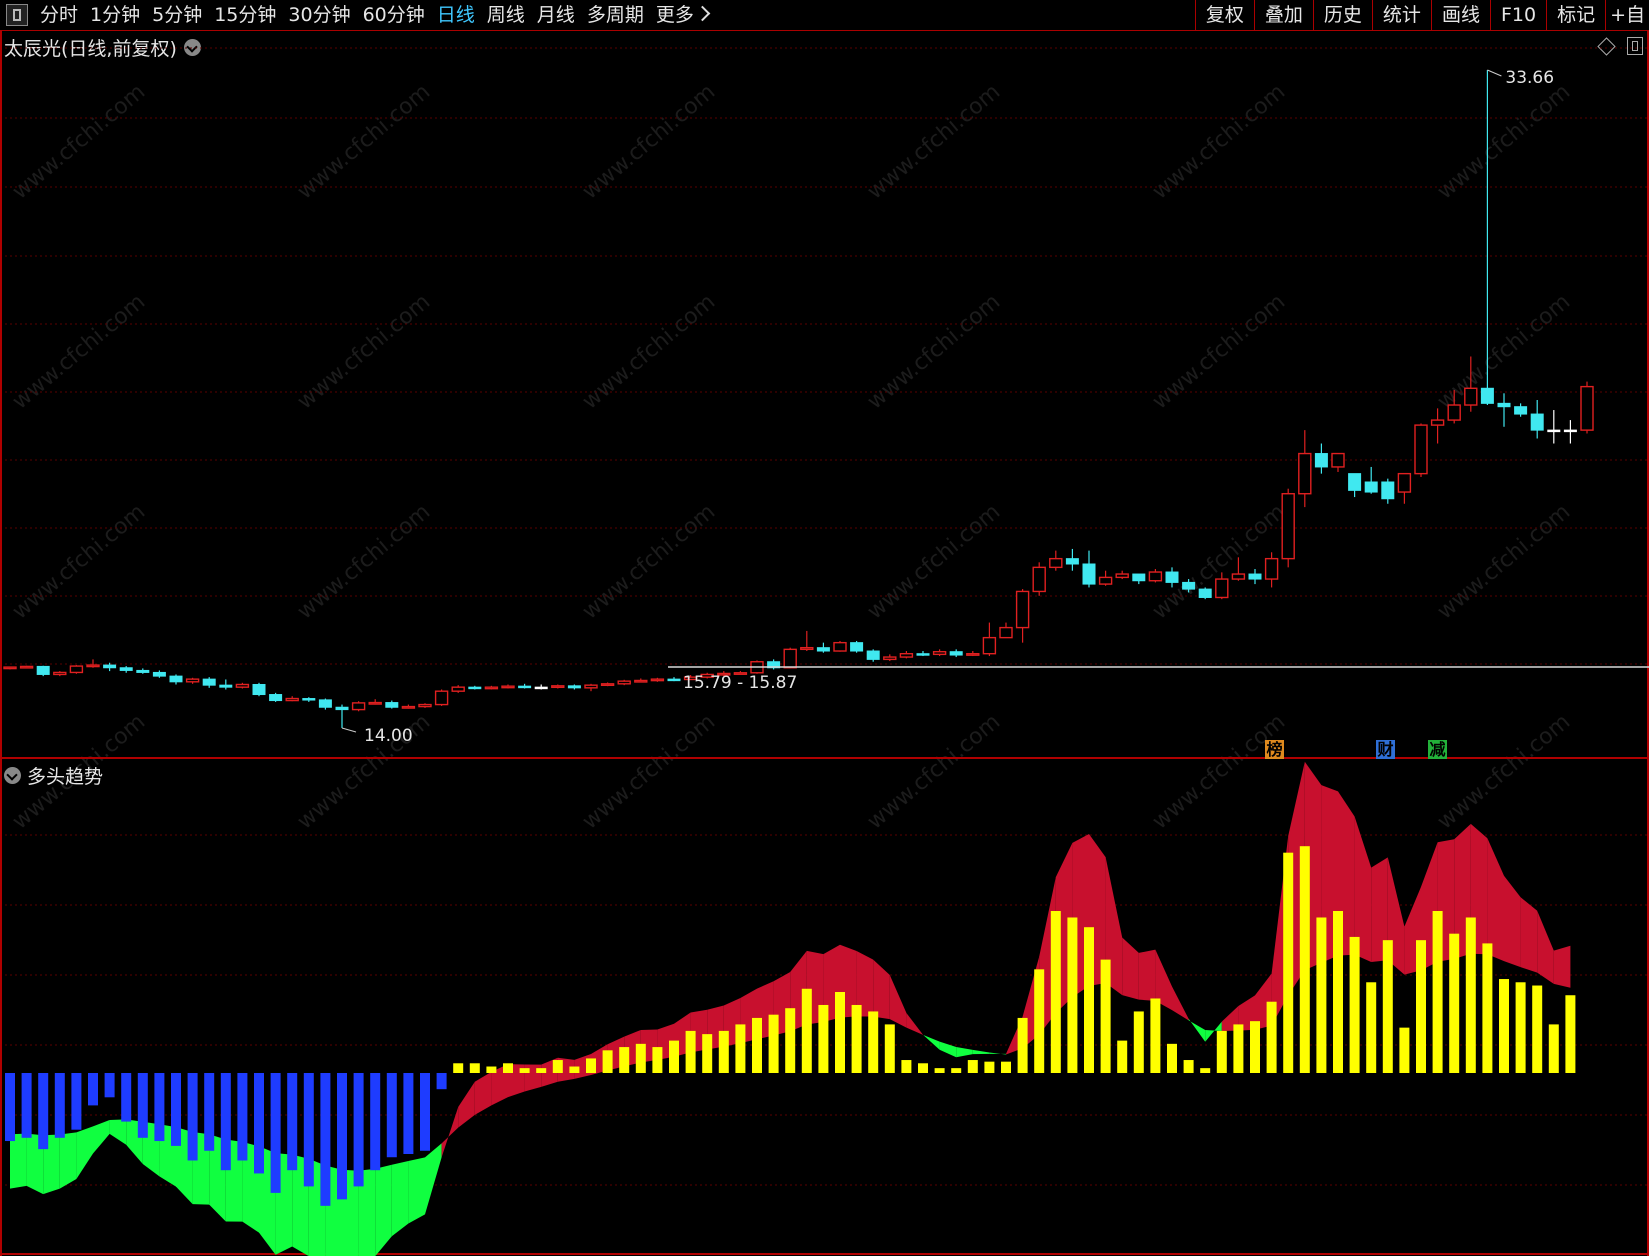  Describe the element at coordinates (1283, 15) in the screenshot. I see `tool-button: 叠加` at that location.